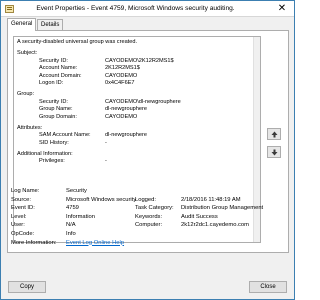 The image size is (320, 300). Describe the element at coordinates (34, 242) in the screenshot. I see `more-information-label: More Information:` at that location.